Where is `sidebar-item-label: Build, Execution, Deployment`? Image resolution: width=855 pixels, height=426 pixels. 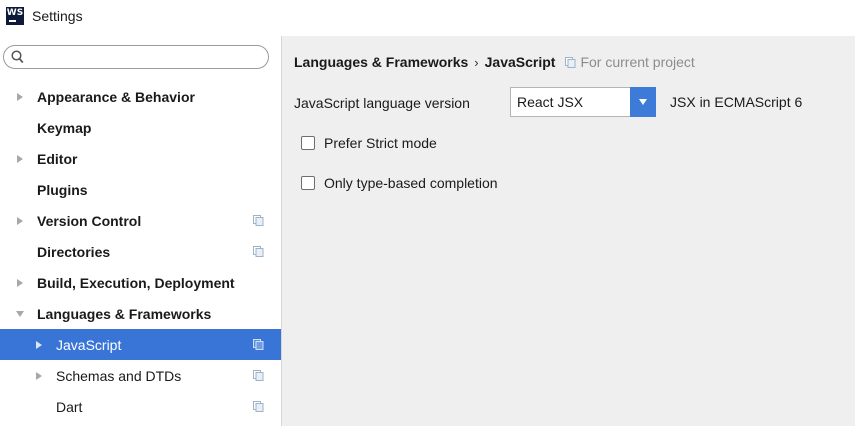 sidebar-item-label: Build, Execution, Deployment is located at coordinates (136, 282).